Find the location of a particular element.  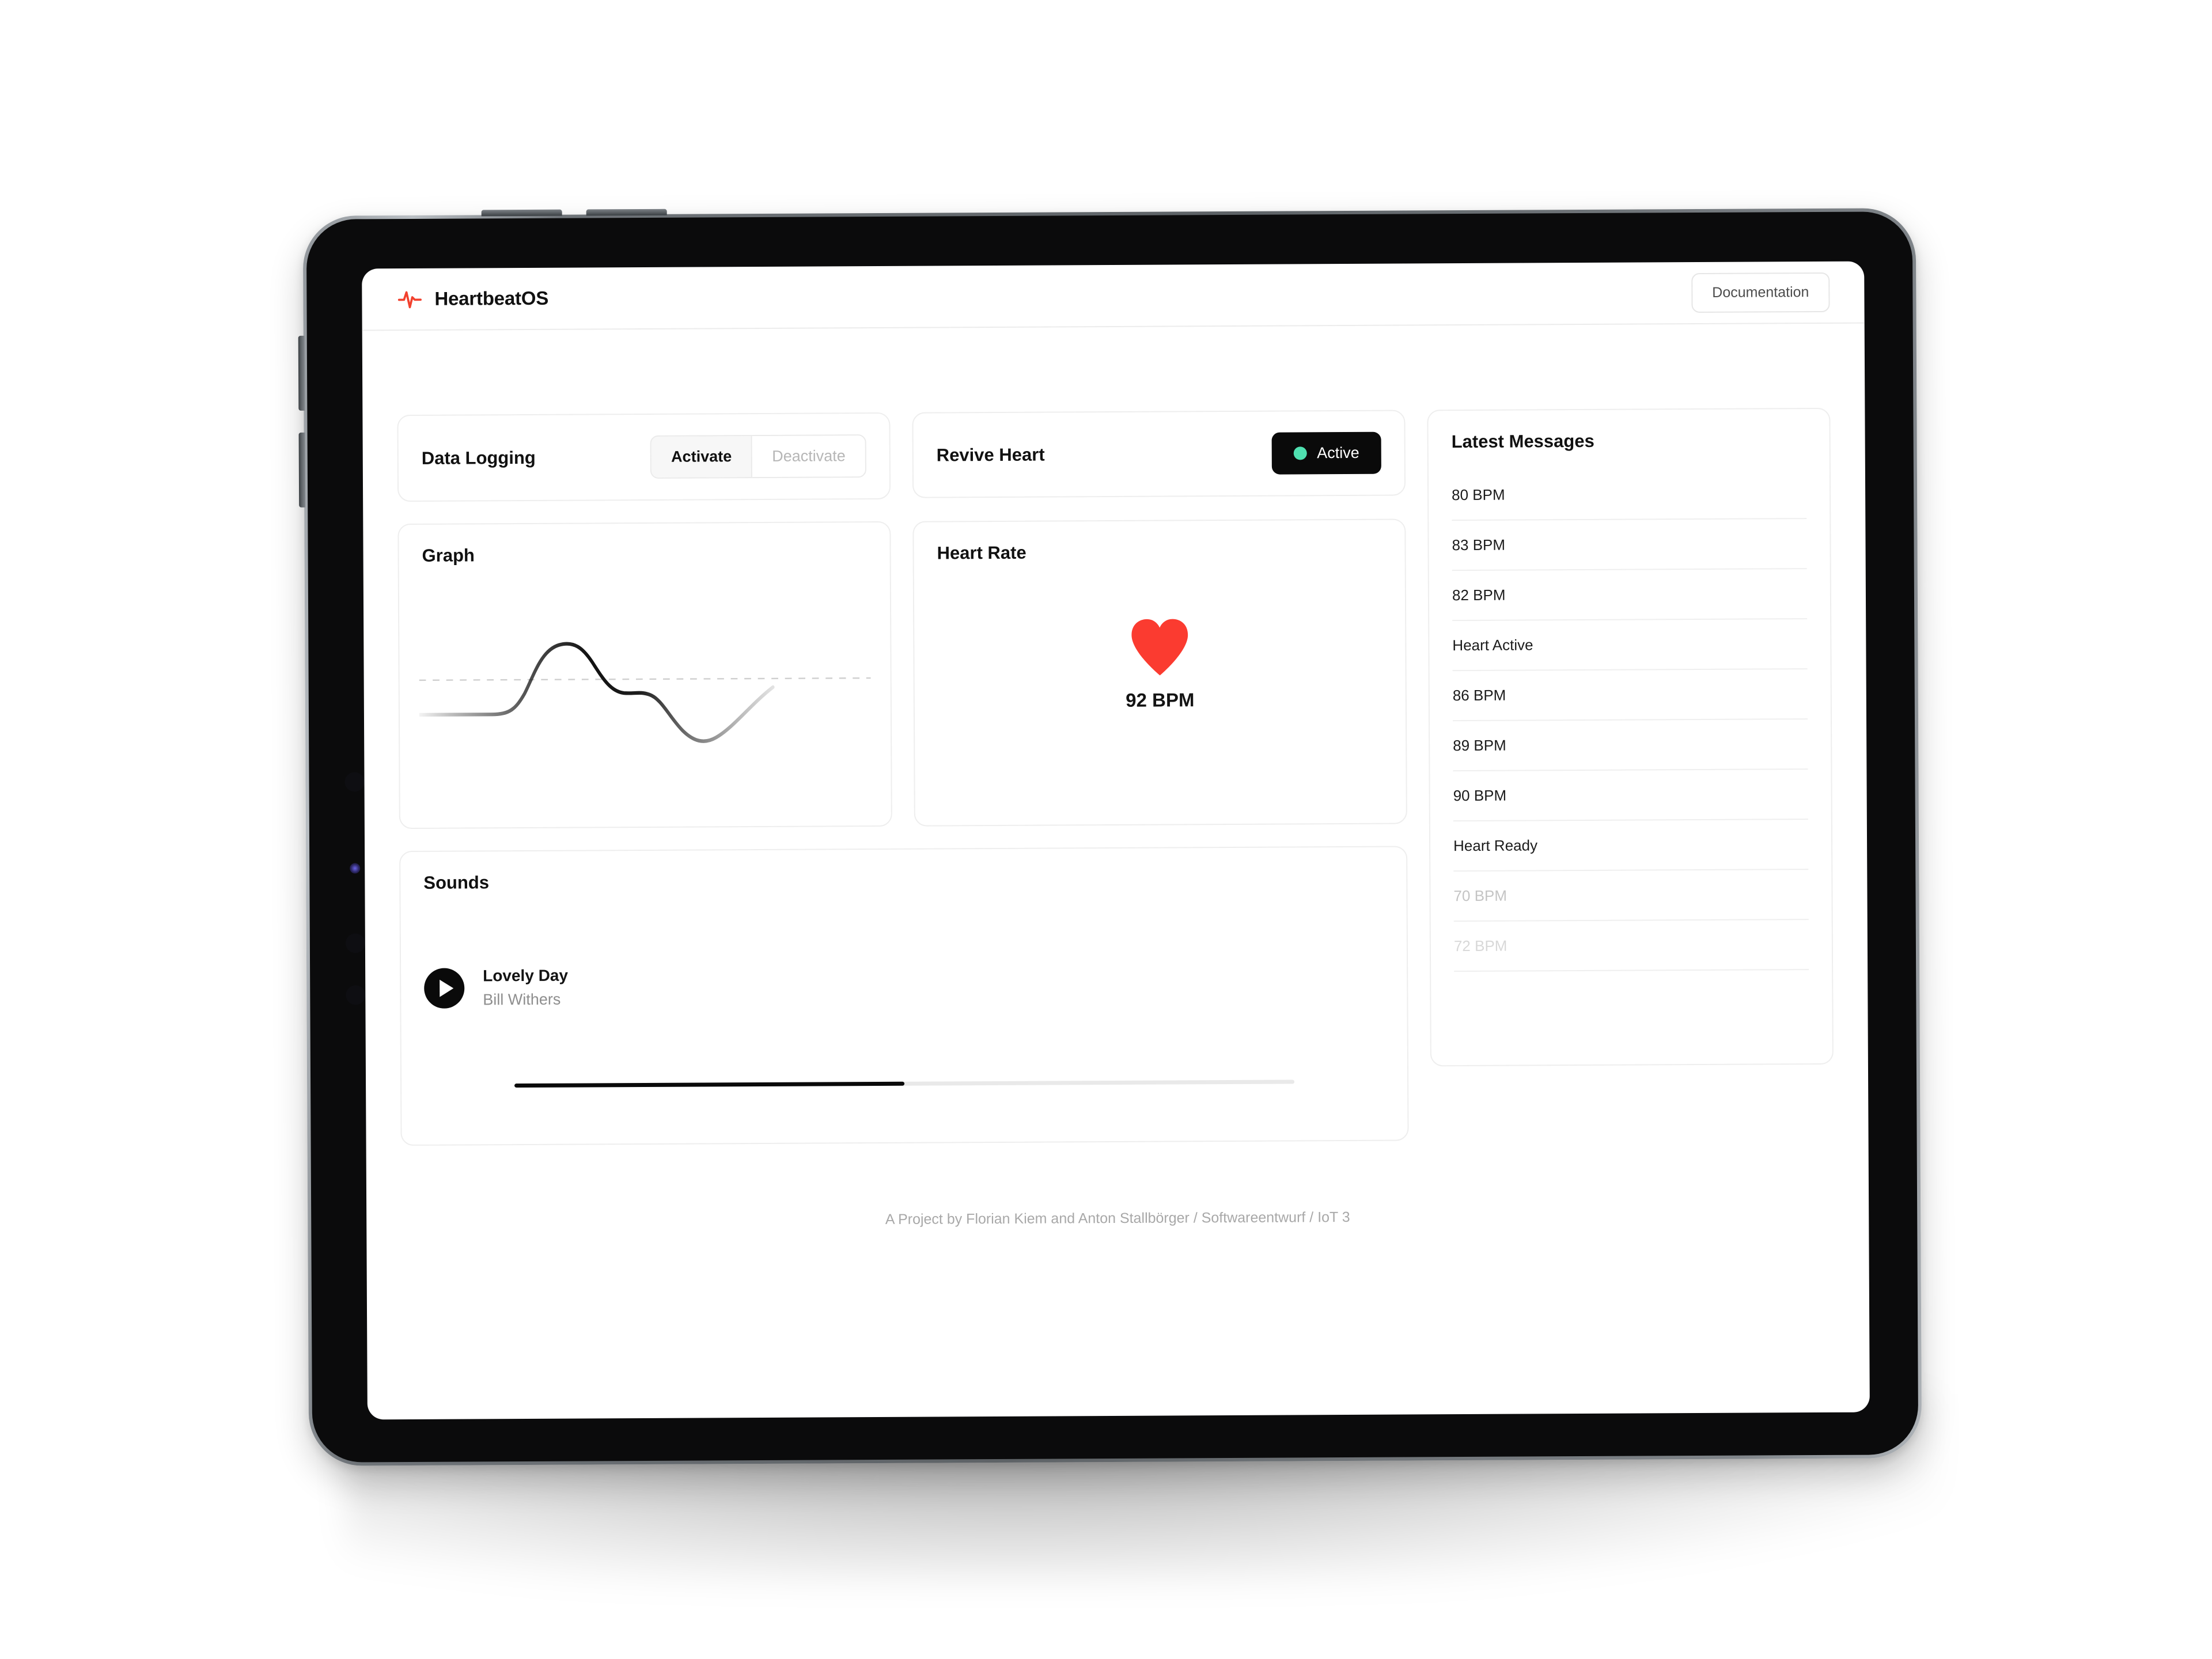

volume-up-button is located at coordinates (521, 213).